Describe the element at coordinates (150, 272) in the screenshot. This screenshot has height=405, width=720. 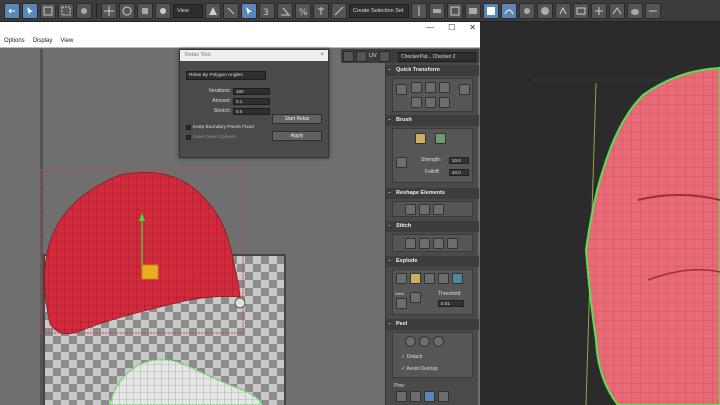
I see `move-gizmo-center` at that location.